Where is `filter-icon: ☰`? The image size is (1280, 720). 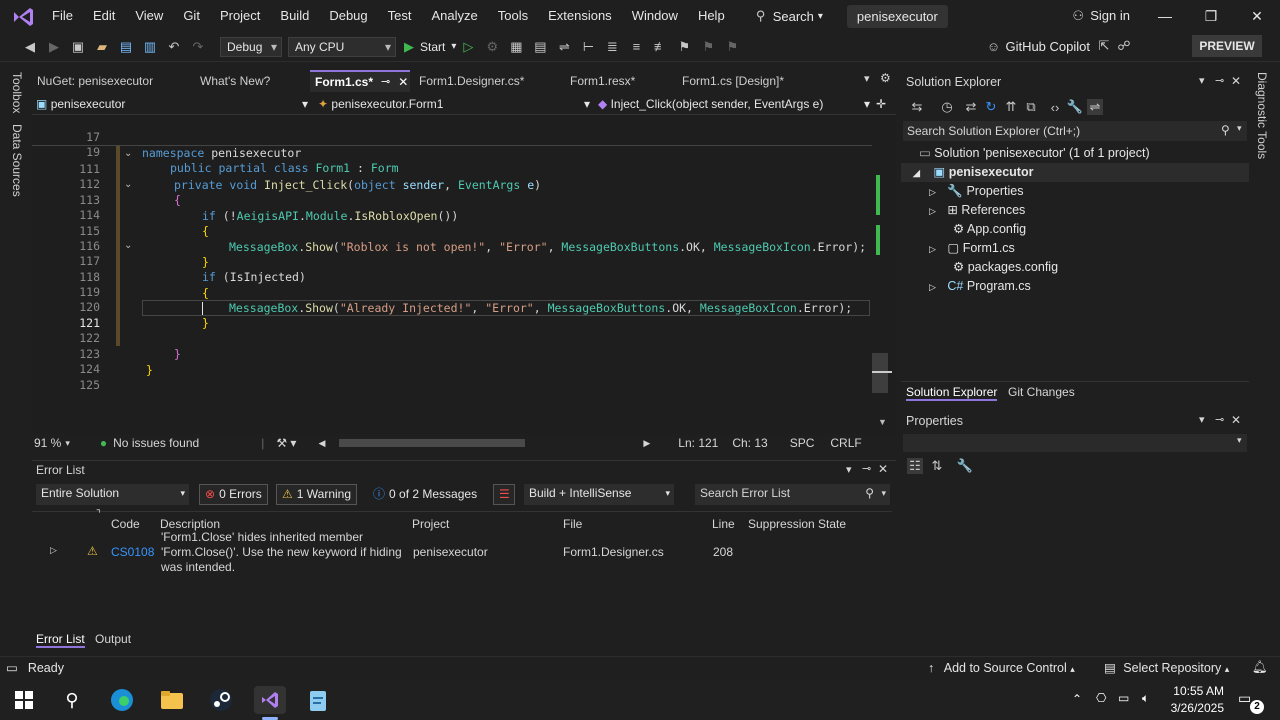 filter-icon: ☰ is located at coordinates (504, 494).